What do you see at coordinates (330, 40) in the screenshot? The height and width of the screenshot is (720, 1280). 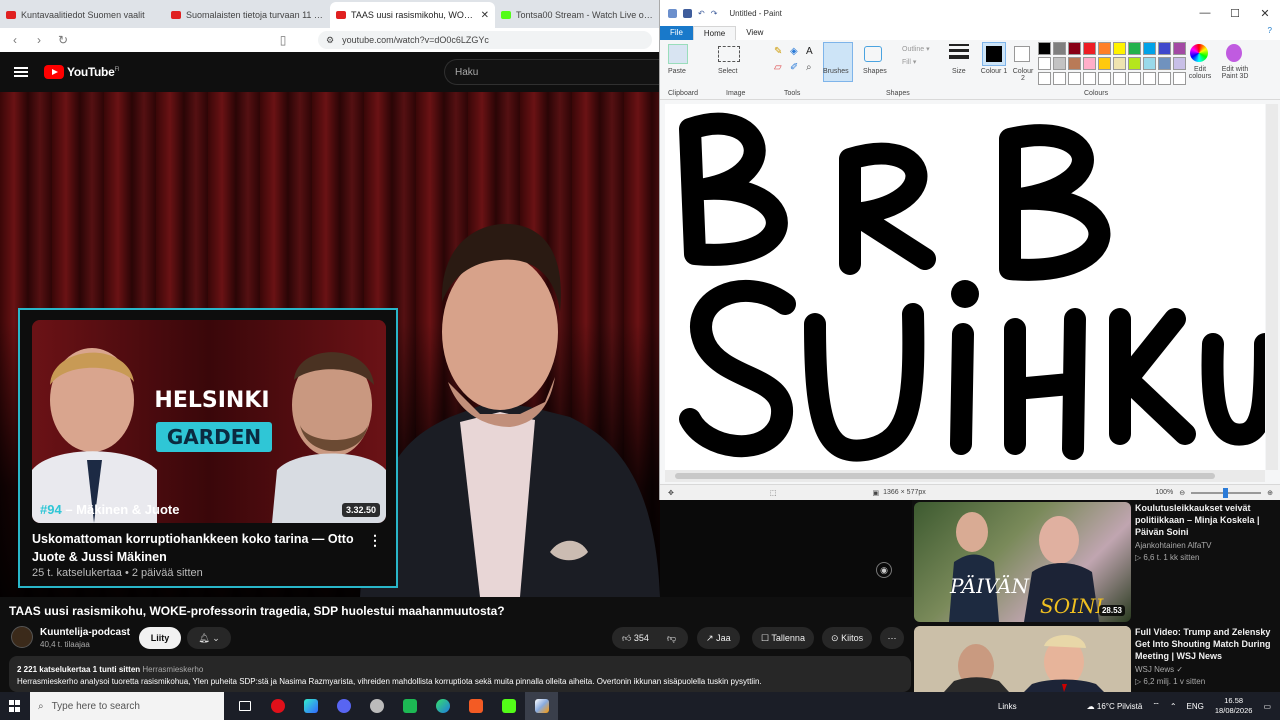 I see `site-info-icon: ⚙` at bounding box center [330, 40].